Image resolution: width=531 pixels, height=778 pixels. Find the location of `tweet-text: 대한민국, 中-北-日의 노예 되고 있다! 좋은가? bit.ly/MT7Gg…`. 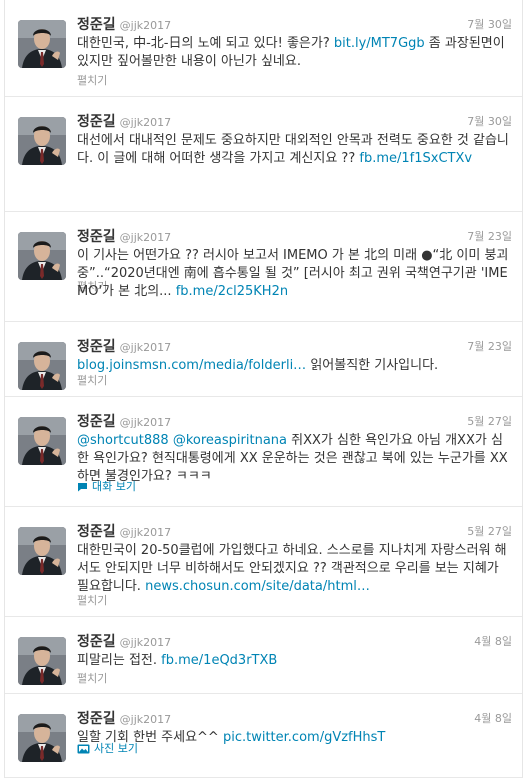

tweet-text: 대한민국, 中-北-日의 노예 되고 있다! 좋은가? bit.ly/MT7Gg… is located at coordinates (295, 53).